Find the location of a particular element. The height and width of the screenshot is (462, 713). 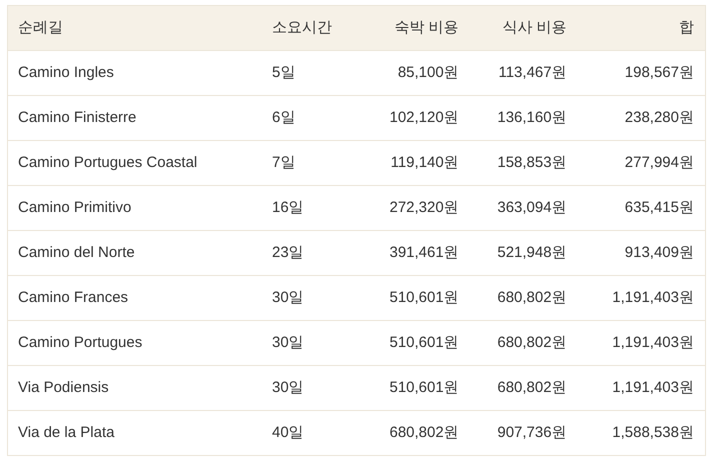

table-cell: 363,094원 is located at coordinates (532, 207).